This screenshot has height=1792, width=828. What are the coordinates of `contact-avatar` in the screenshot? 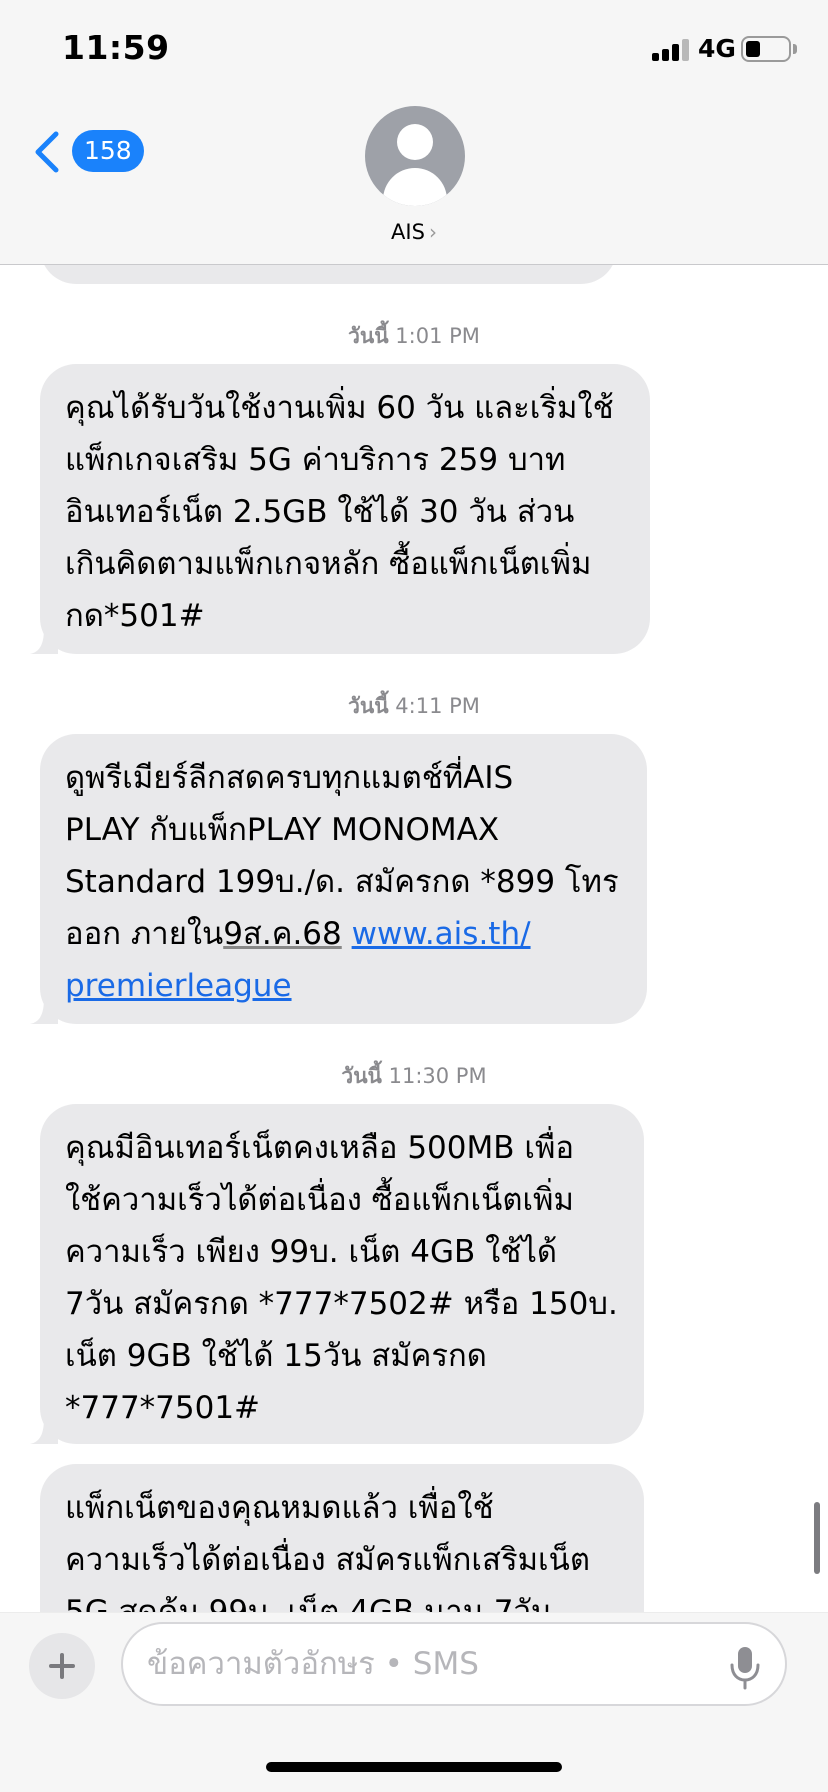 It's located at (415, 156).